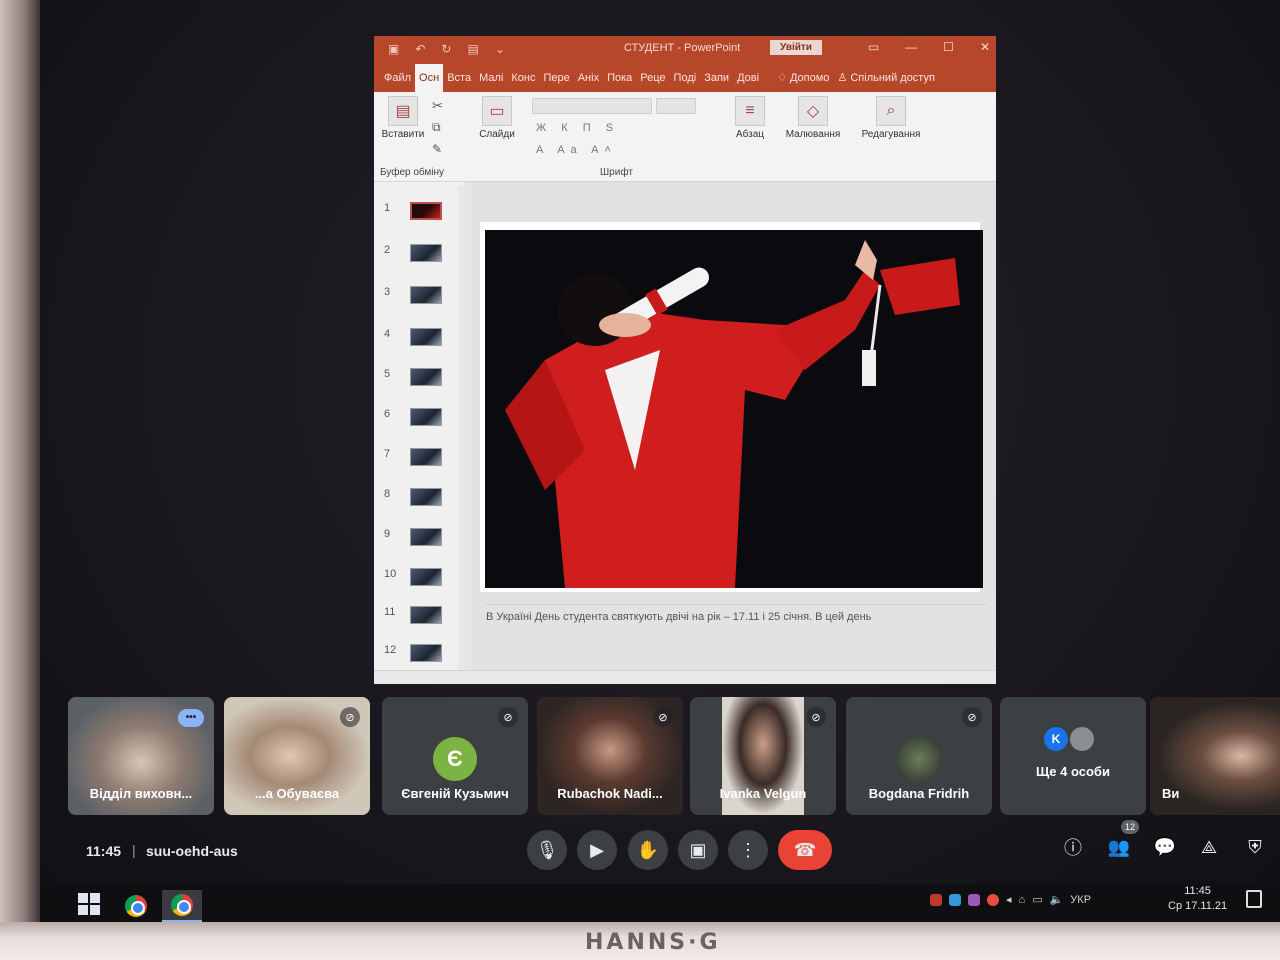 The height and width of the screenshot is (960, 1280). I want to click on font-size-field, so click(676, 106).